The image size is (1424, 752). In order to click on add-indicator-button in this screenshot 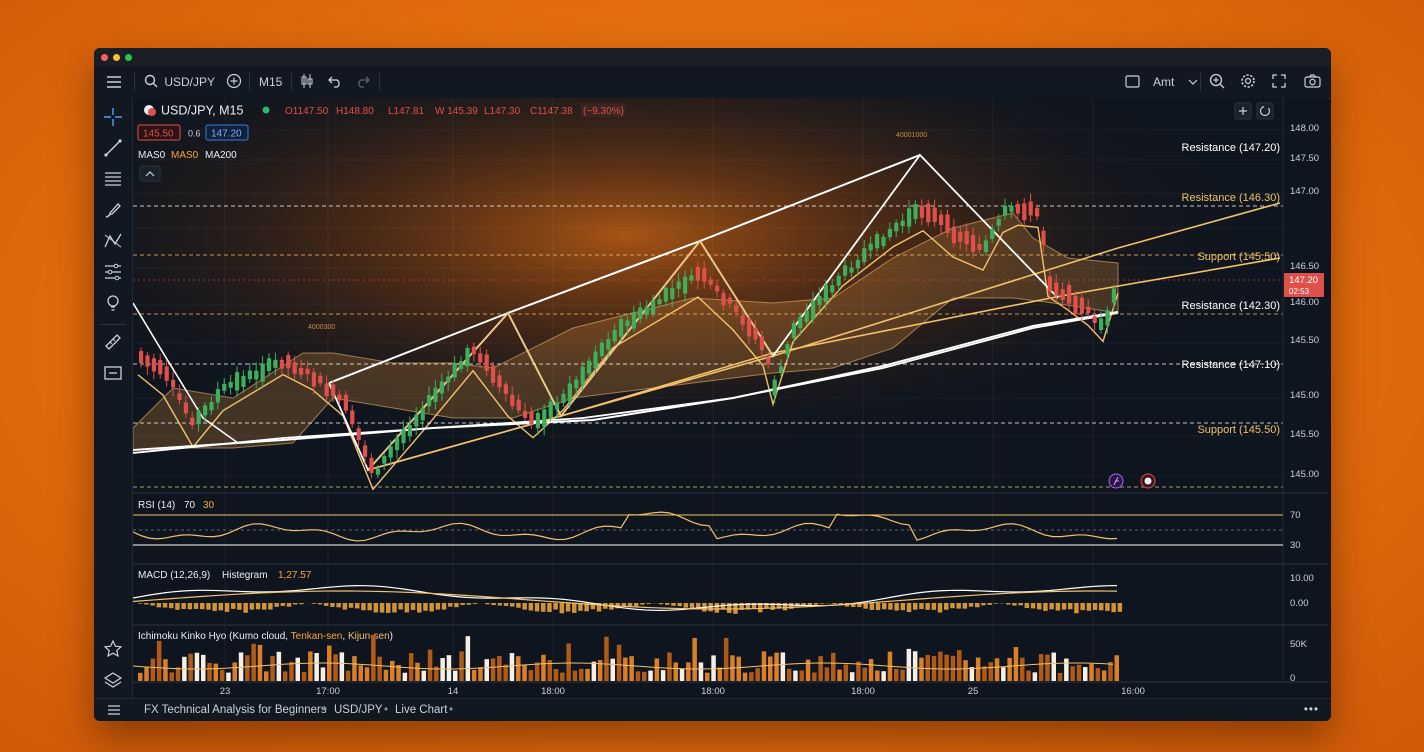, I will do `click(1243, 111)`.